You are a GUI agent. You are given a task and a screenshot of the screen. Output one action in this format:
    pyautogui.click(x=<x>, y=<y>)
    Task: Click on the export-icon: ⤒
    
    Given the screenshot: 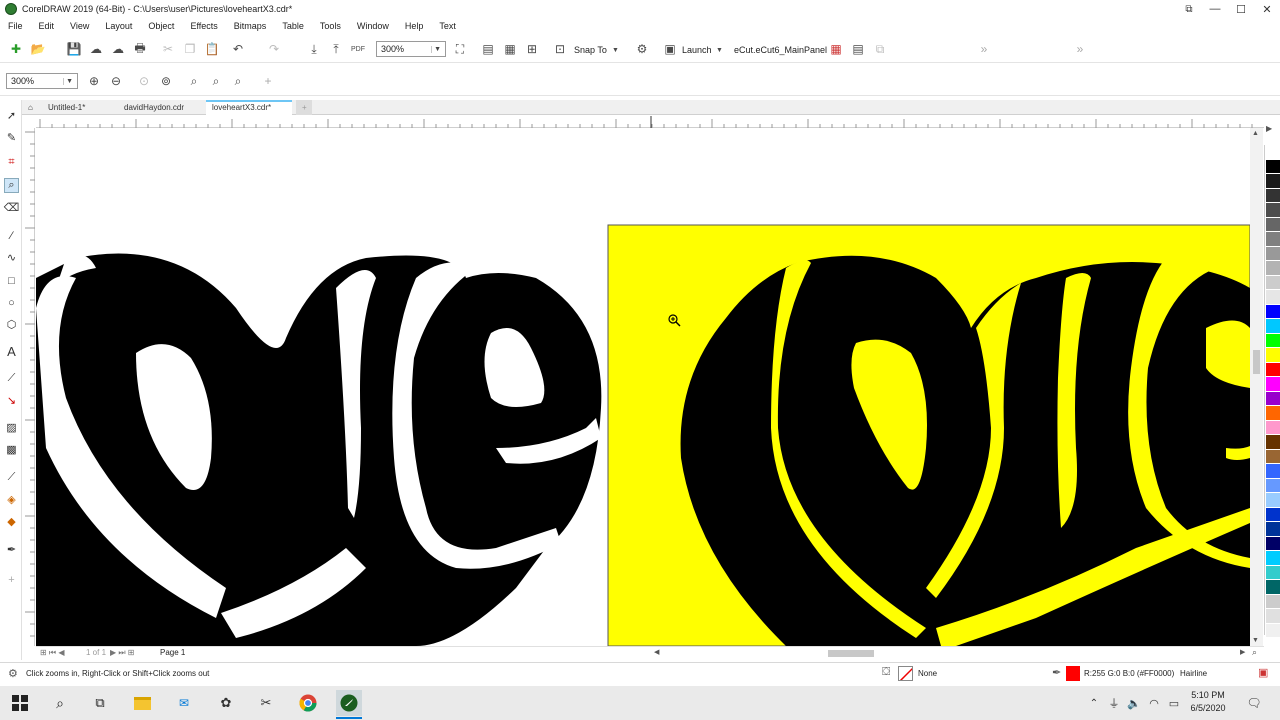 What is the action you would take?
    pyautogui.click(x=336, y=49)
    